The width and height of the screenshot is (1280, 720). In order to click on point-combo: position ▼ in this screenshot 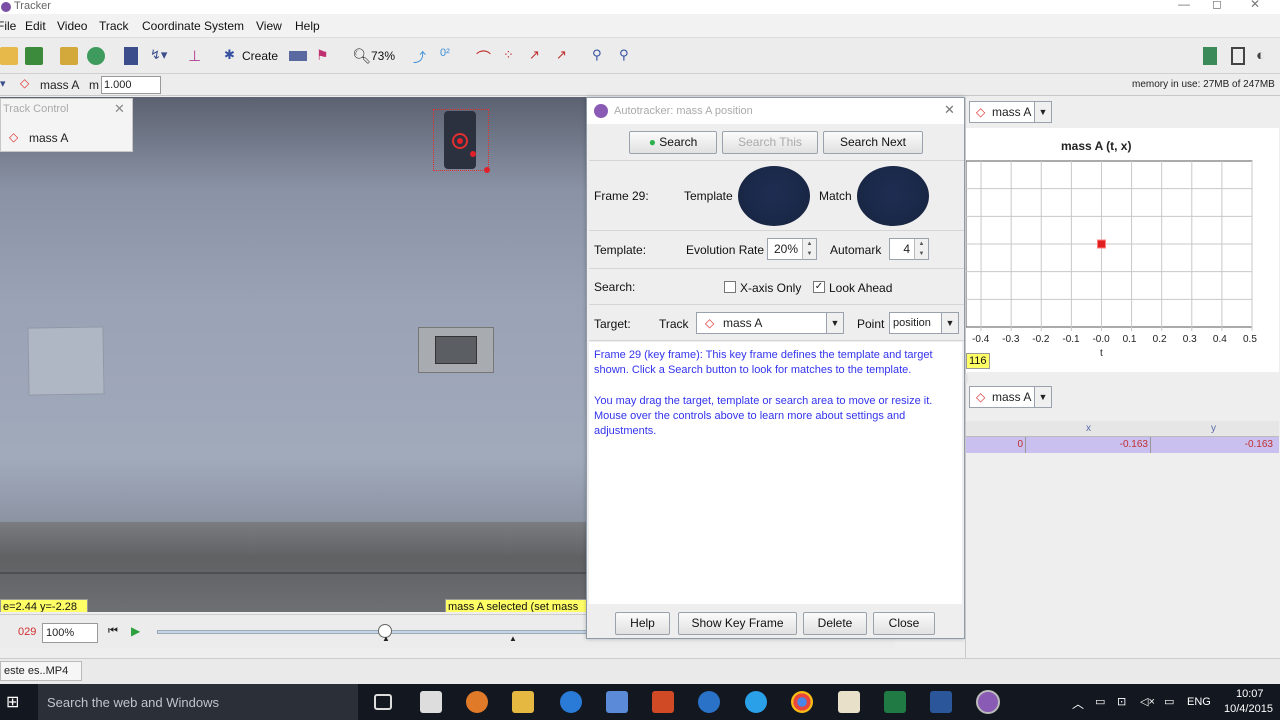, I will do `click(924, 323)`.